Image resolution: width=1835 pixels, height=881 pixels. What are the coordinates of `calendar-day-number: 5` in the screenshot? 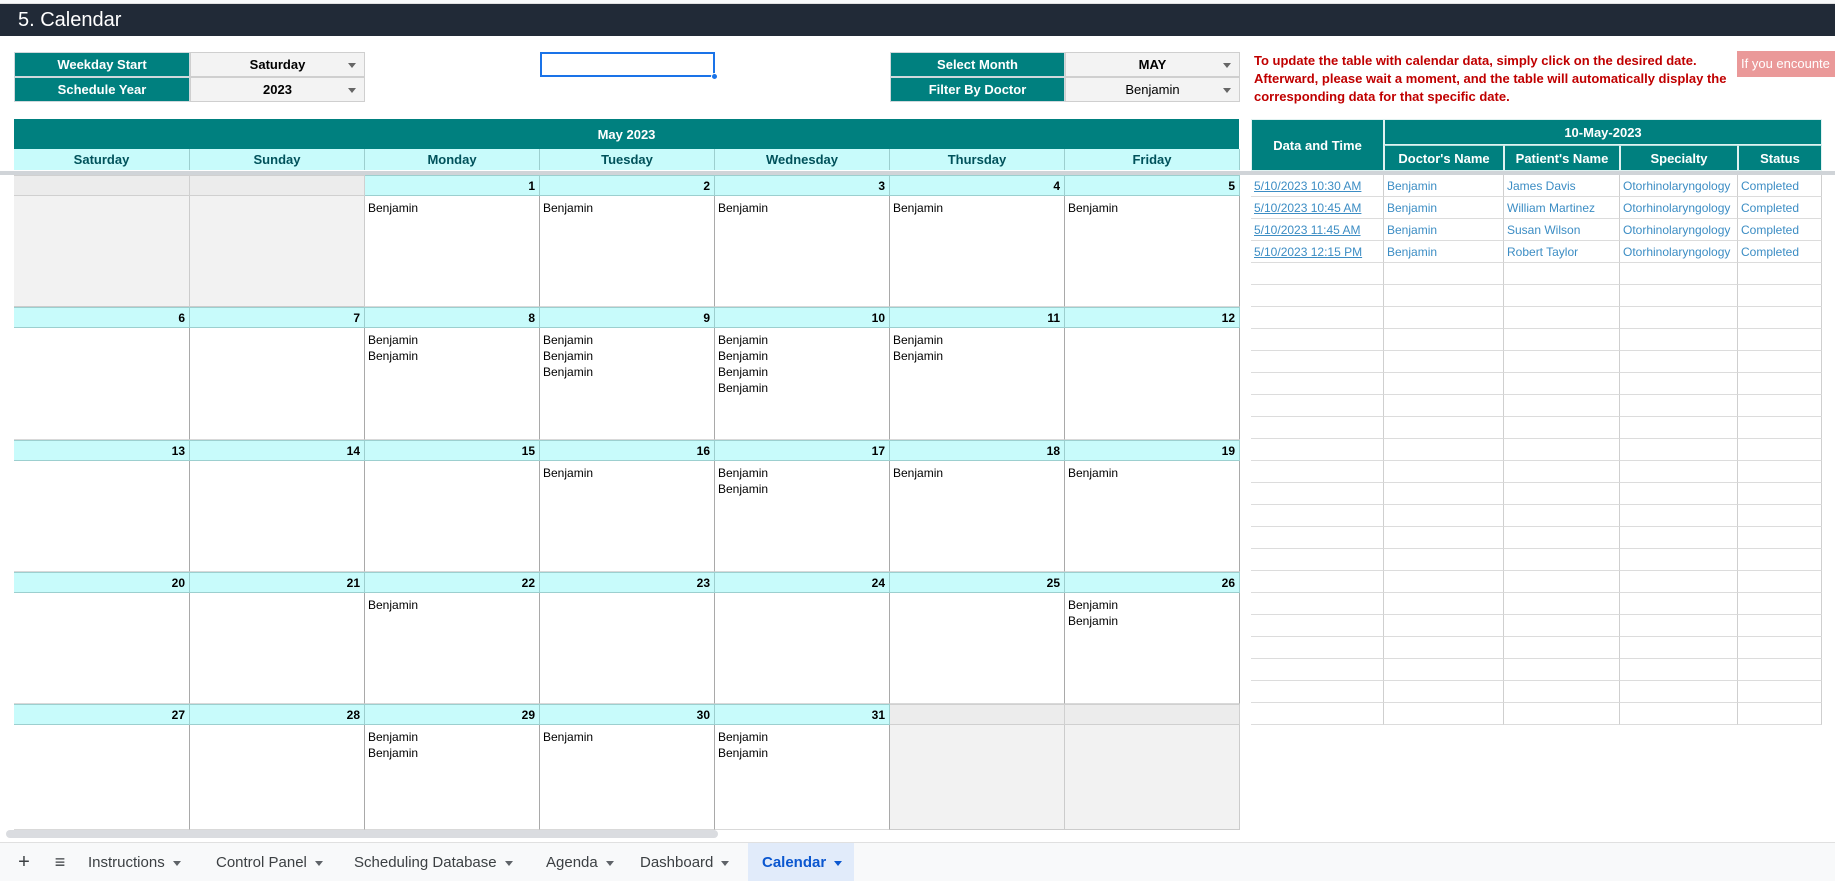 It's located at (1152, 185).